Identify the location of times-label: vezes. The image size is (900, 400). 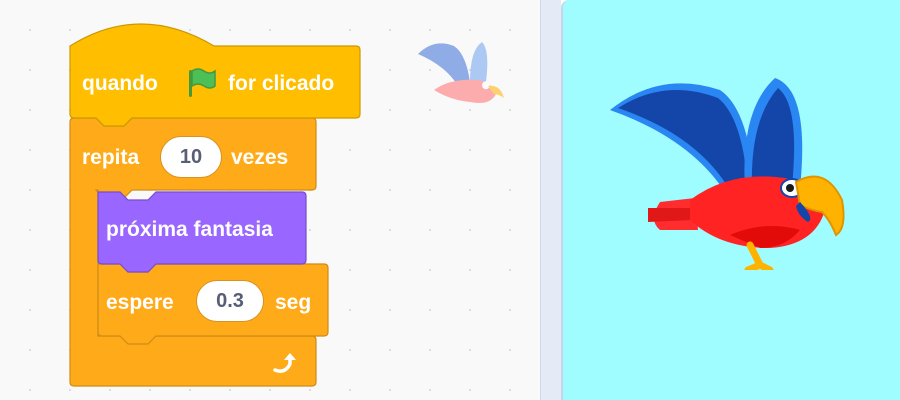
(260, 157).